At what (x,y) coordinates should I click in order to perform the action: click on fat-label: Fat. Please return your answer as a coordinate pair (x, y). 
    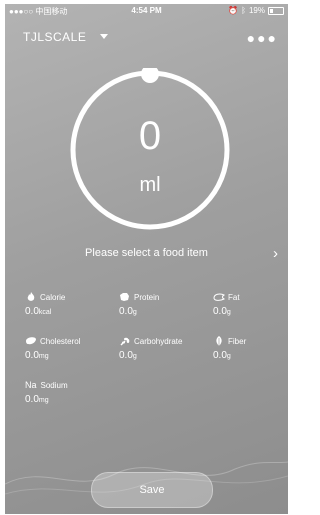
    Looking at the image, I should click on (234, 297).